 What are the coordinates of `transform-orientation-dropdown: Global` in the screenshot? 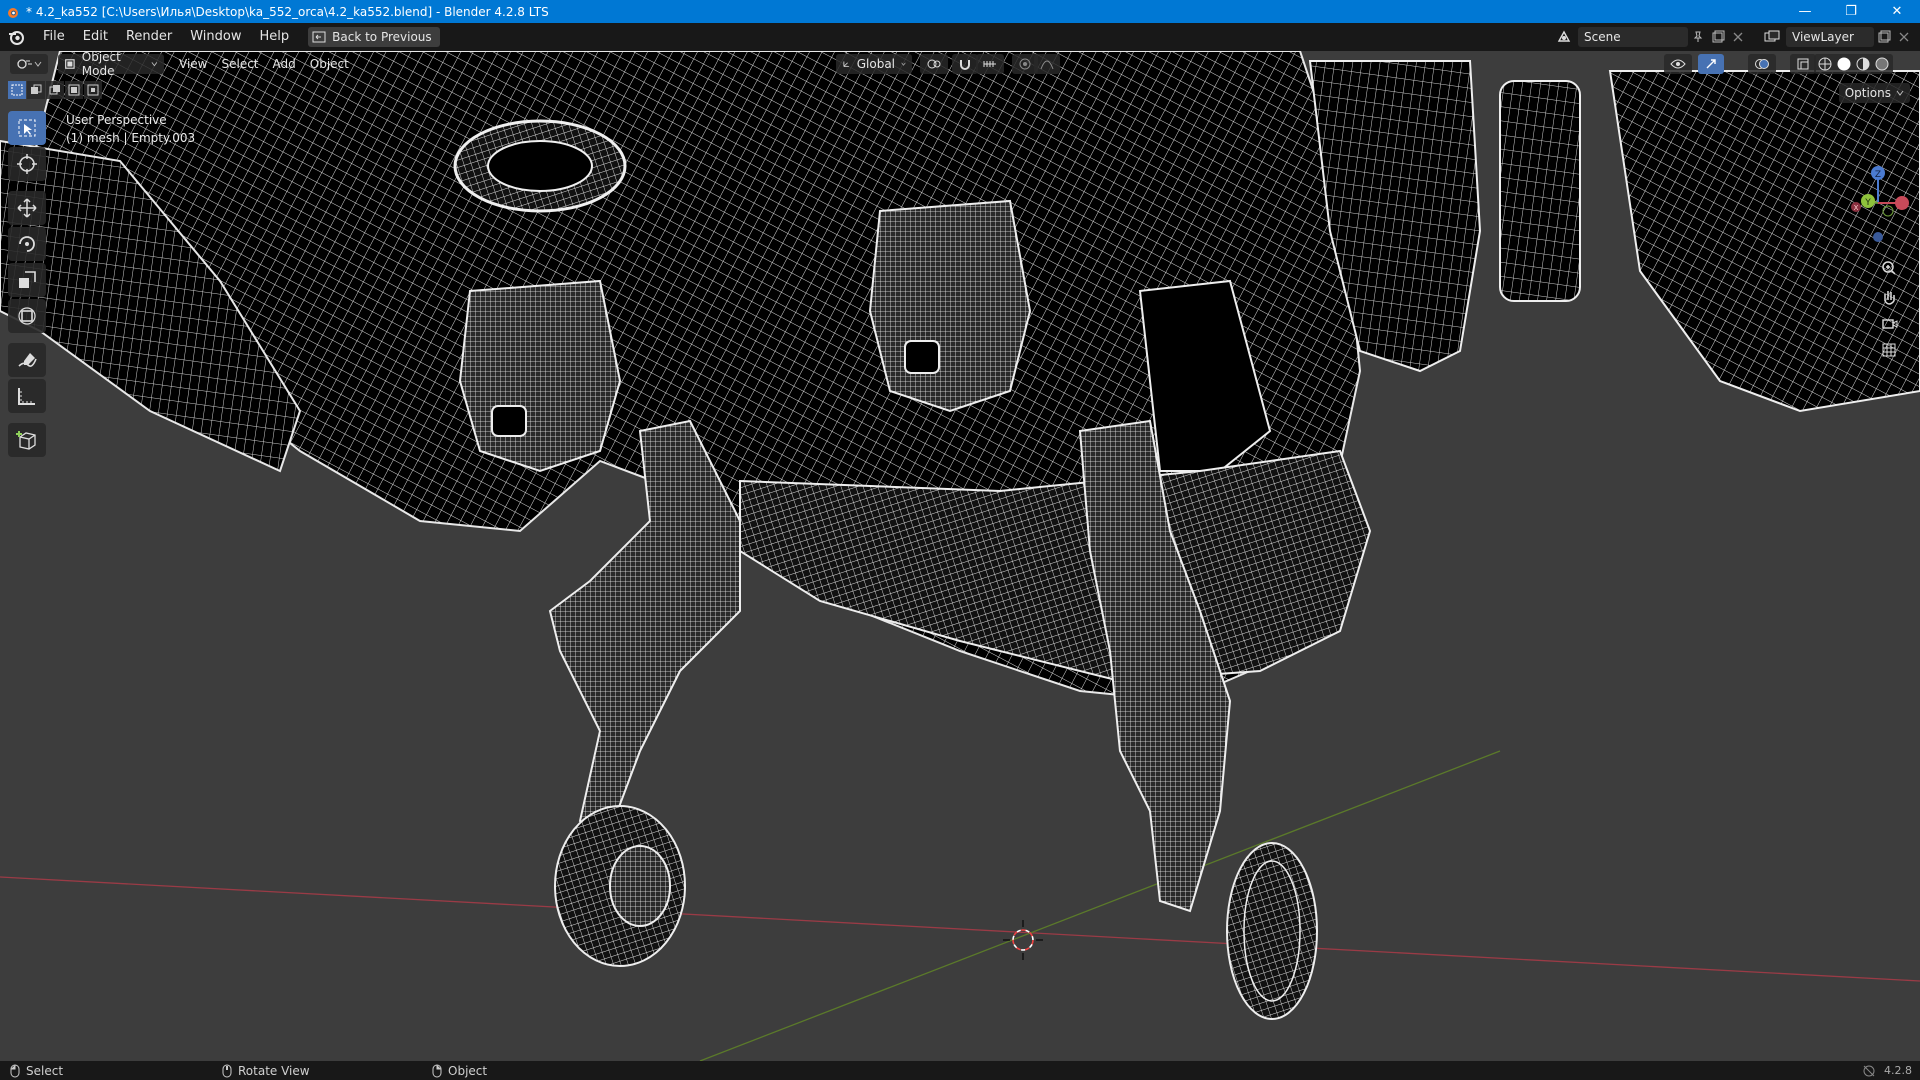 It's located at (874, 64).